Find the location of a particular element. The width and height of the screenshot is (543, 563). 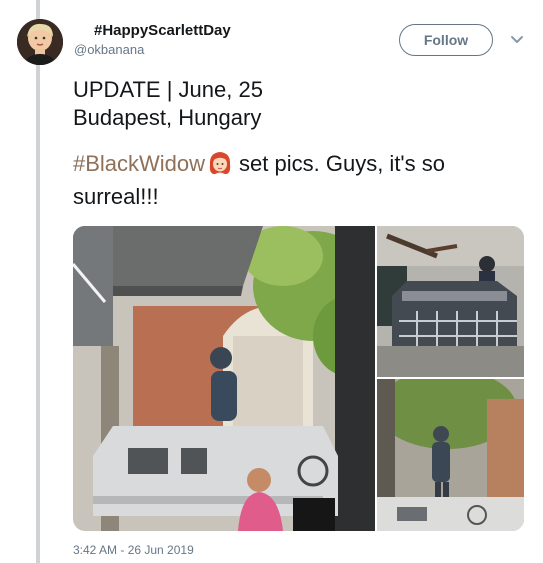

hashtag-link: #BlackWidow is located at coordinates (139, 163).